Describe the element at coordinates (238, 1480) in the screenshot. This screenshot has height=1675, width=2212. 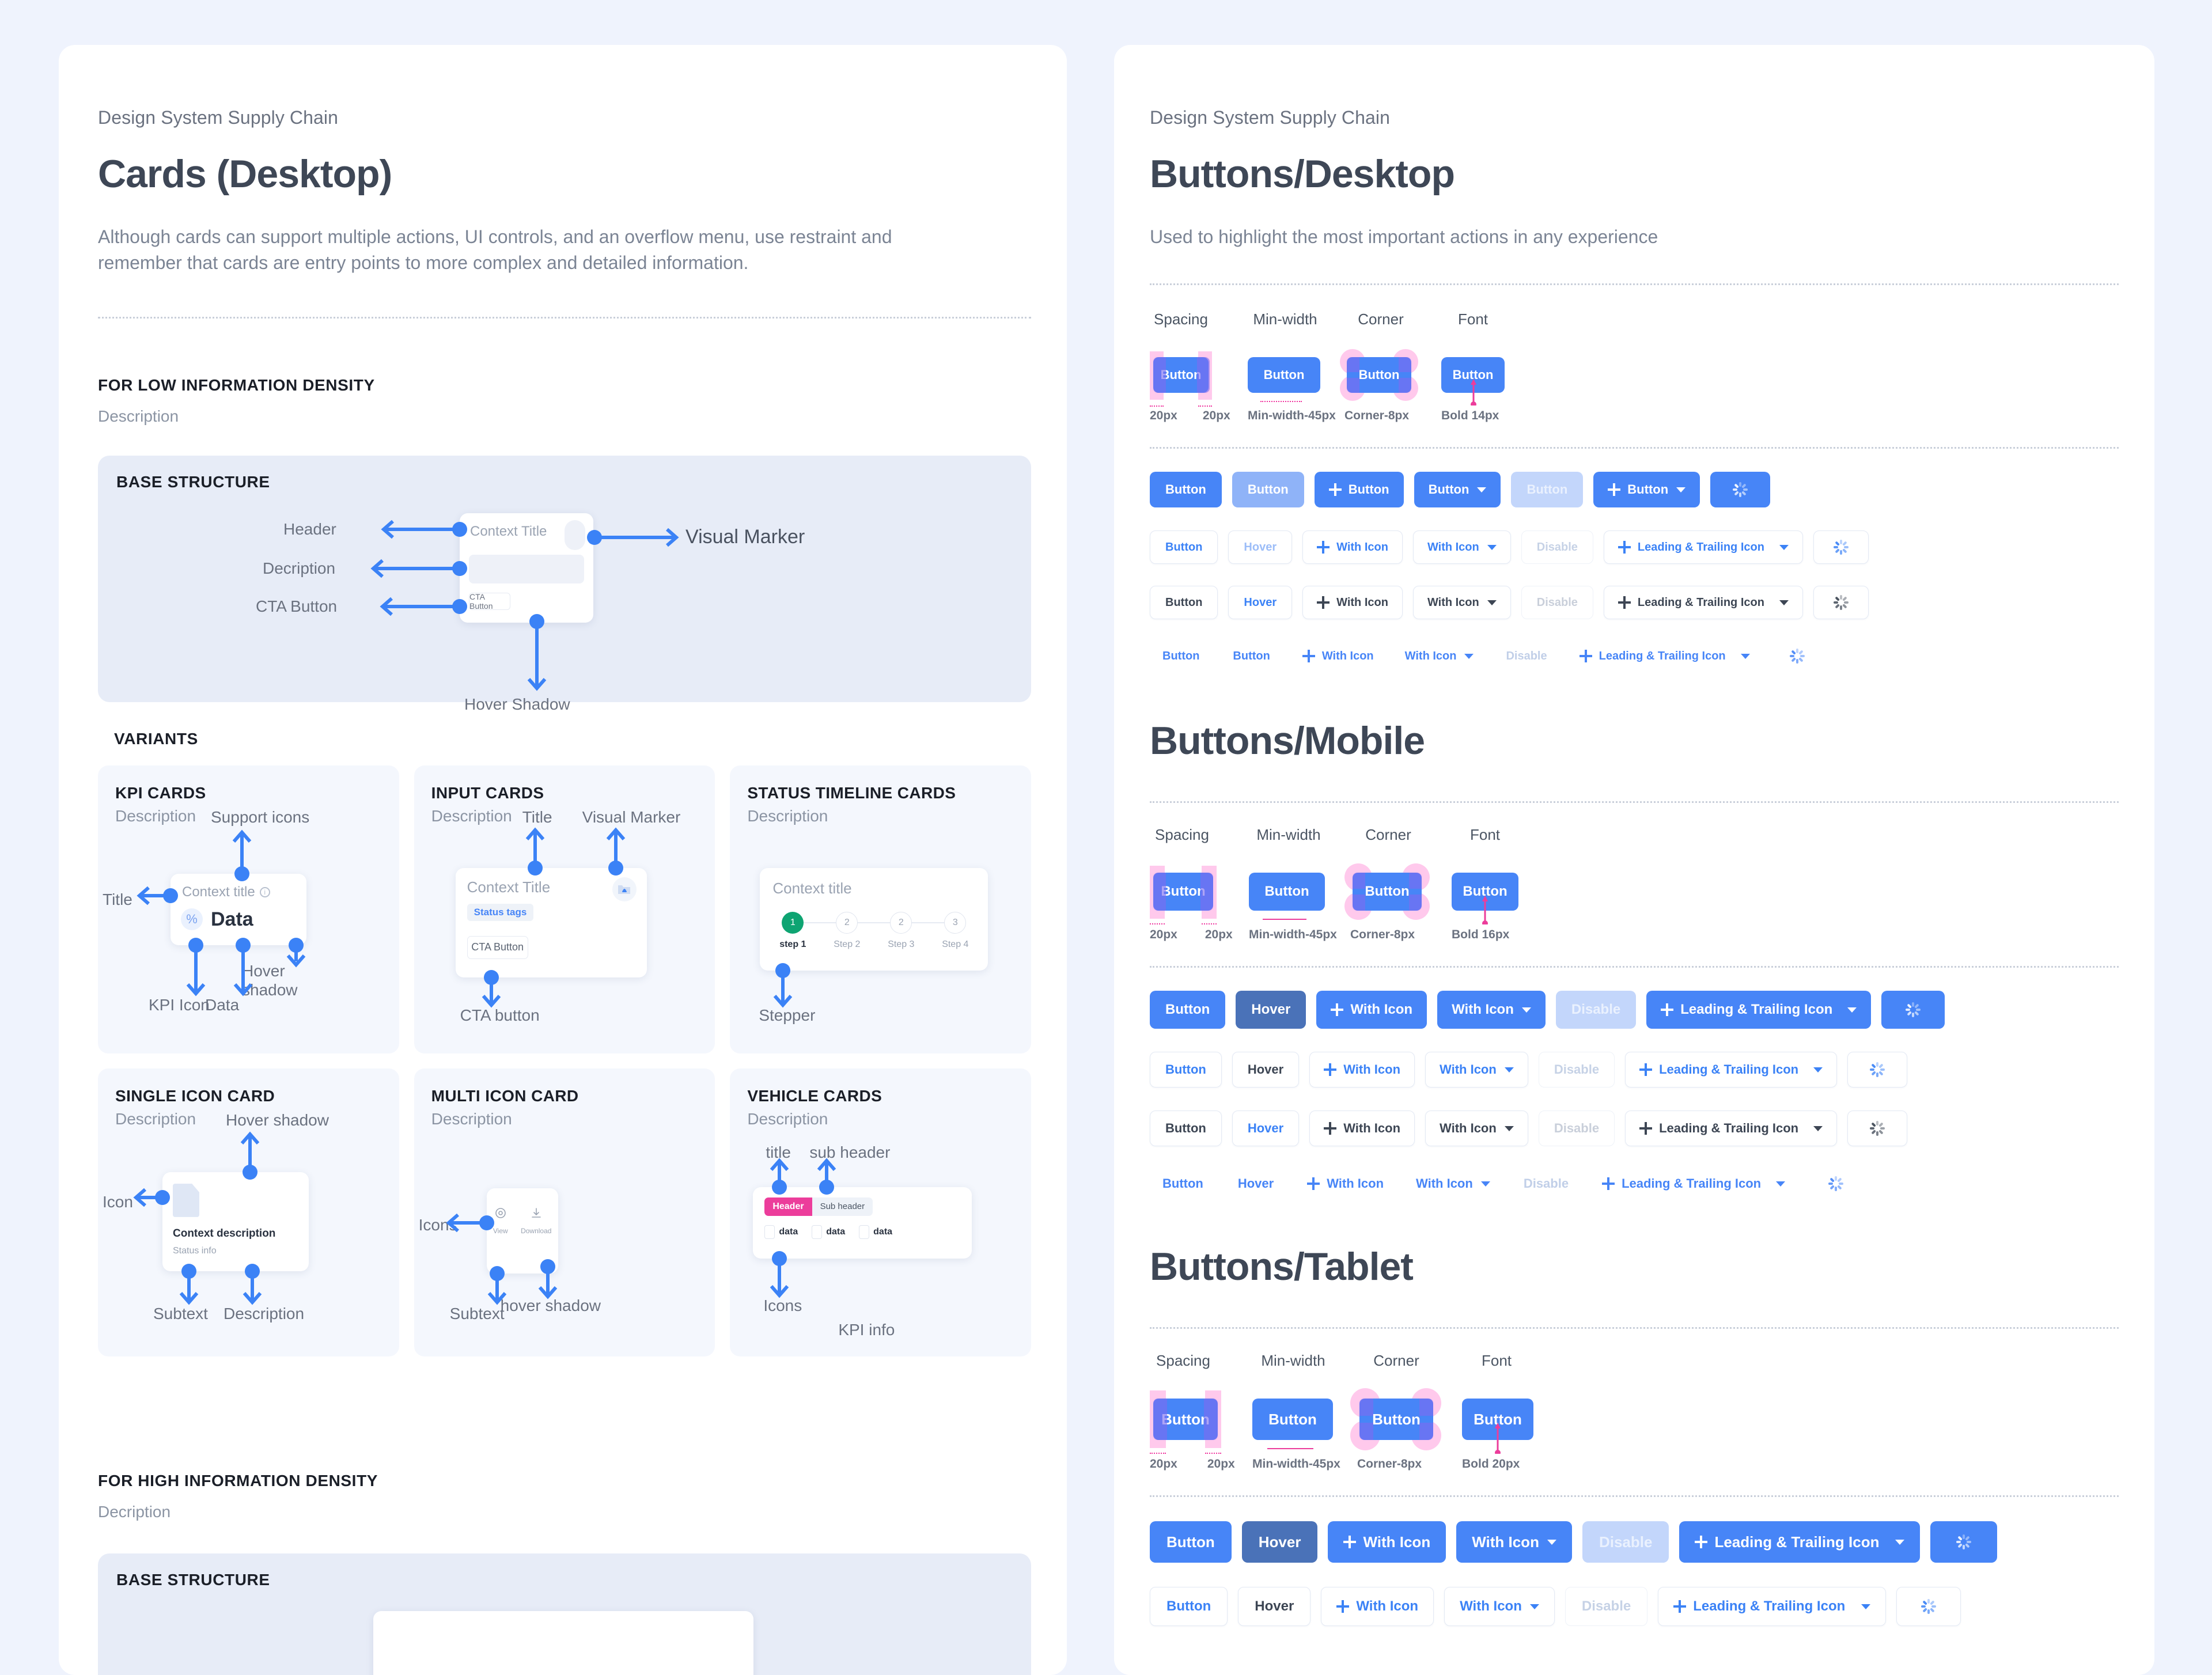
I see `high-density-label: FOR HIGH INFORMATION DENSITY` at that location.